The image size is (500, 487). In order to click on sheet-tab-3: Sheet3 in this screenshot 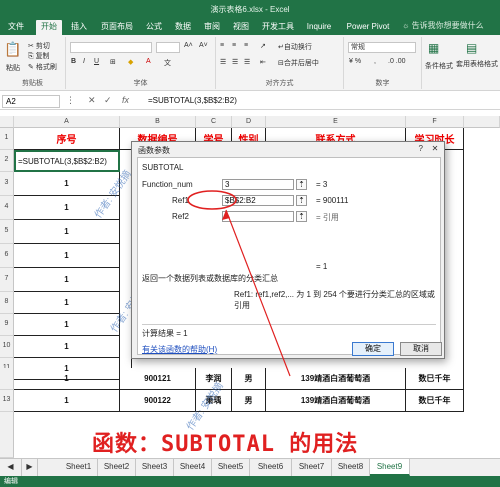, I will do `click(155, 467)`.